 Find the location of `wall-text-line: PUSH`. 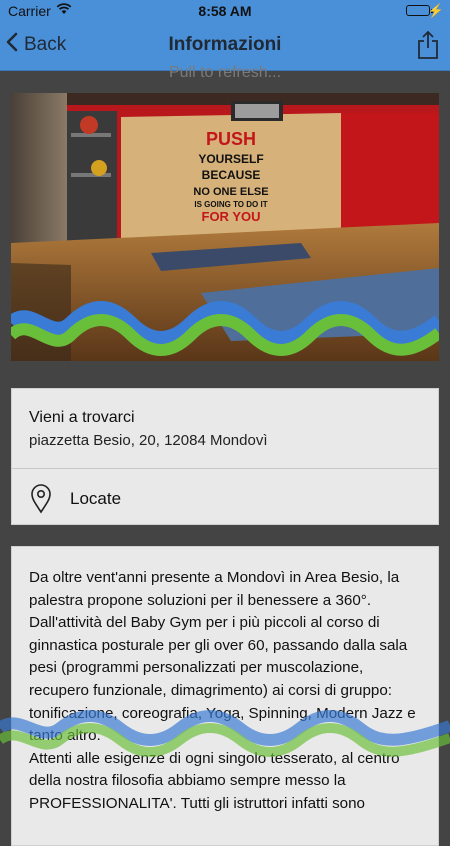

wall-text-line: PUSH is located at coordinates (231, 139).